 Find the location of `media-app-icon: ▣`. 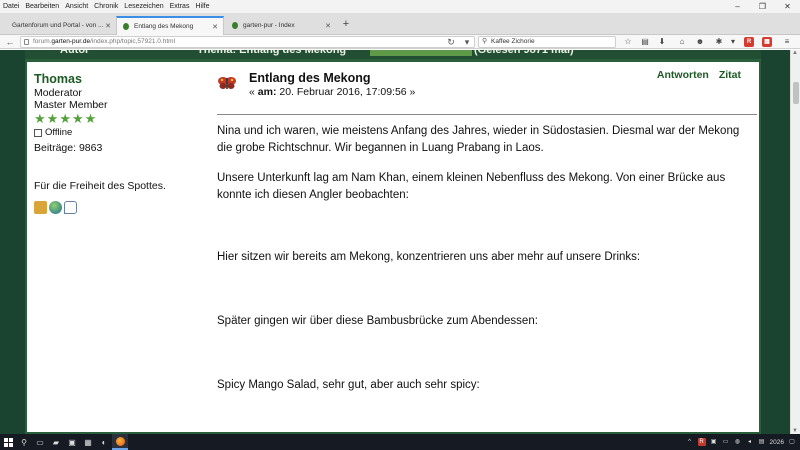

media-app-icon: ▣ is located at coordinates (72, 442).